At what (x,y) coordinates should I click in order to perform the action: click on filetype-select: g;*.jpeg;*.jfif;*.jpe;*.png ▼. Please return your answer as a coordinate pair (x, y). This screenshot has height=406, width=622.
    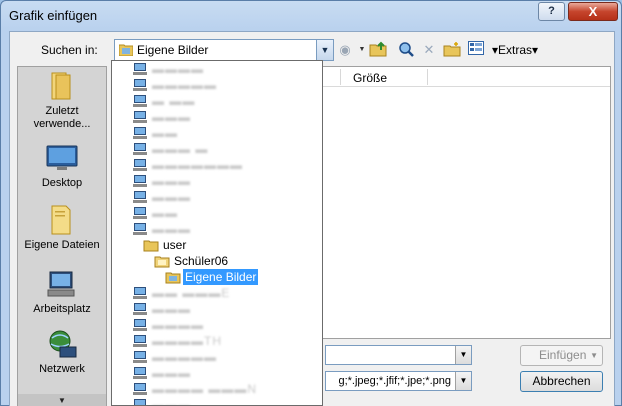
    Looking at the image, I should click on (398, 381).